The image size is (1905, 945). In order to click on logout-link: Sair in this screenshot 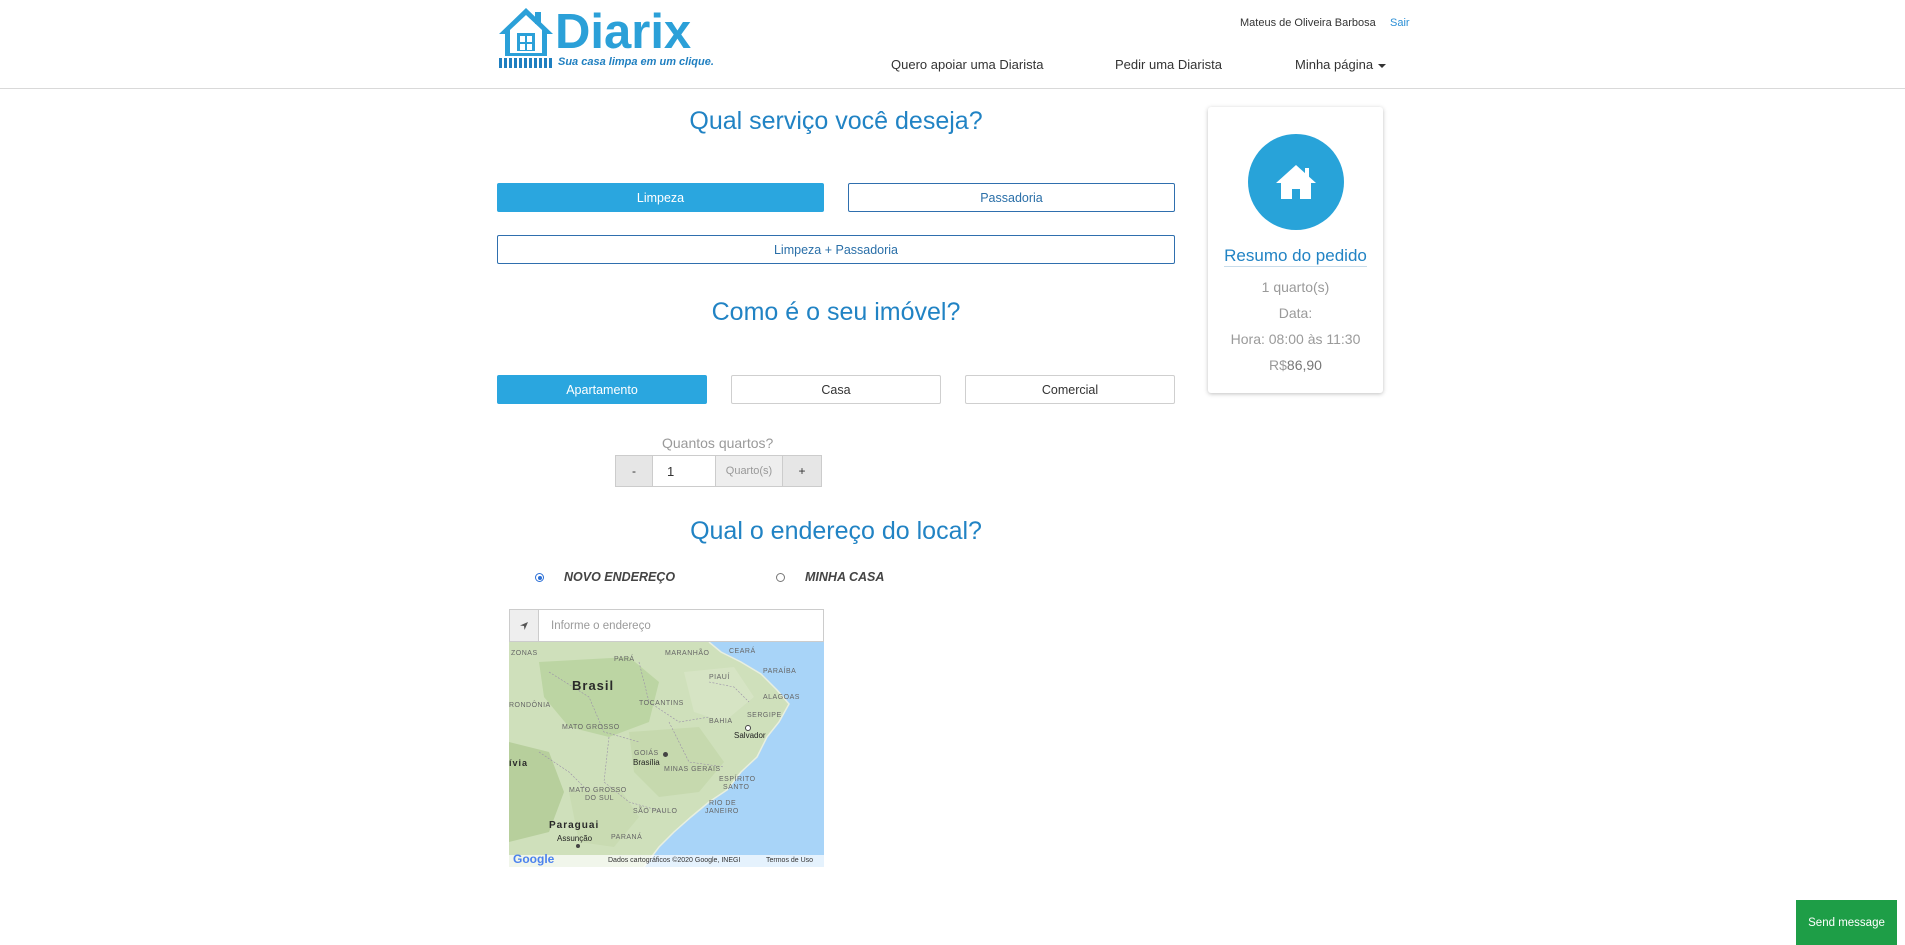, I will do `click(1400, 23)`.